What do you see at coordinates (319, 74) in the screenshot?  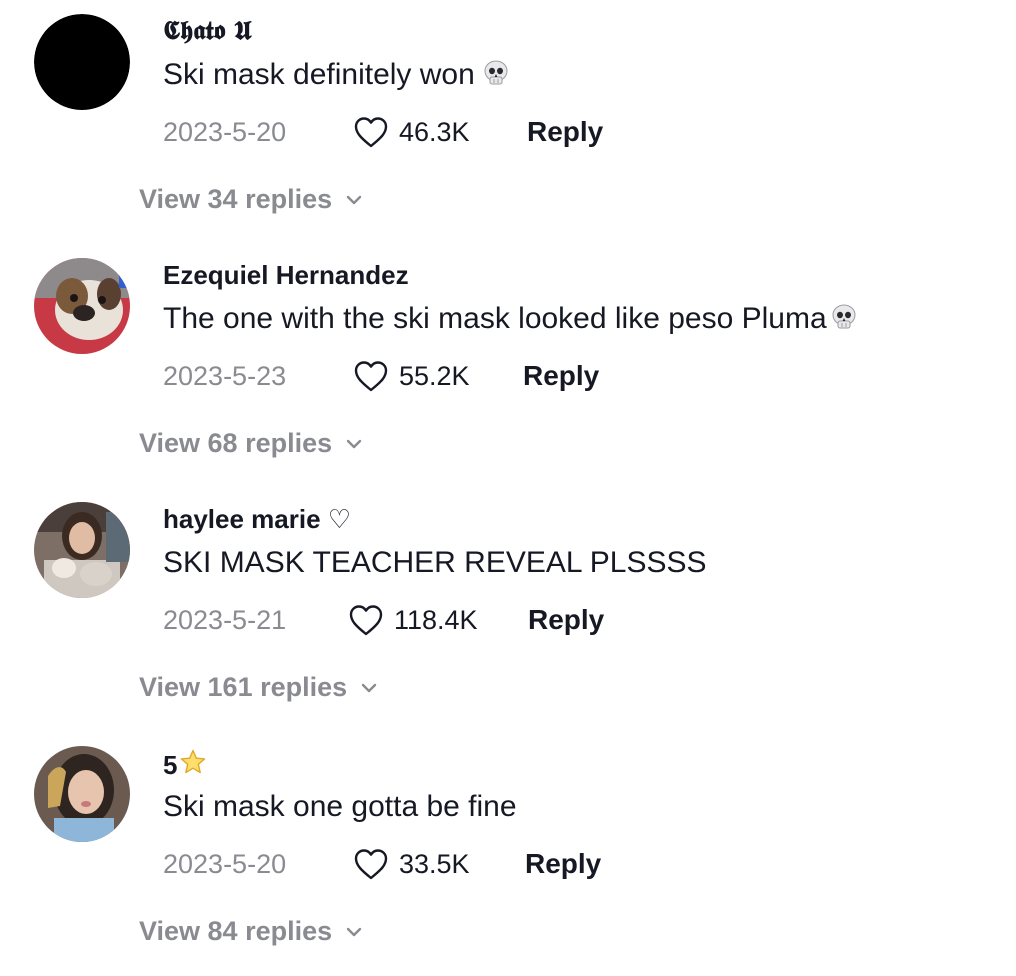 I see `comment-text: Ski mask definitely won` at bounding box center [319, 74].